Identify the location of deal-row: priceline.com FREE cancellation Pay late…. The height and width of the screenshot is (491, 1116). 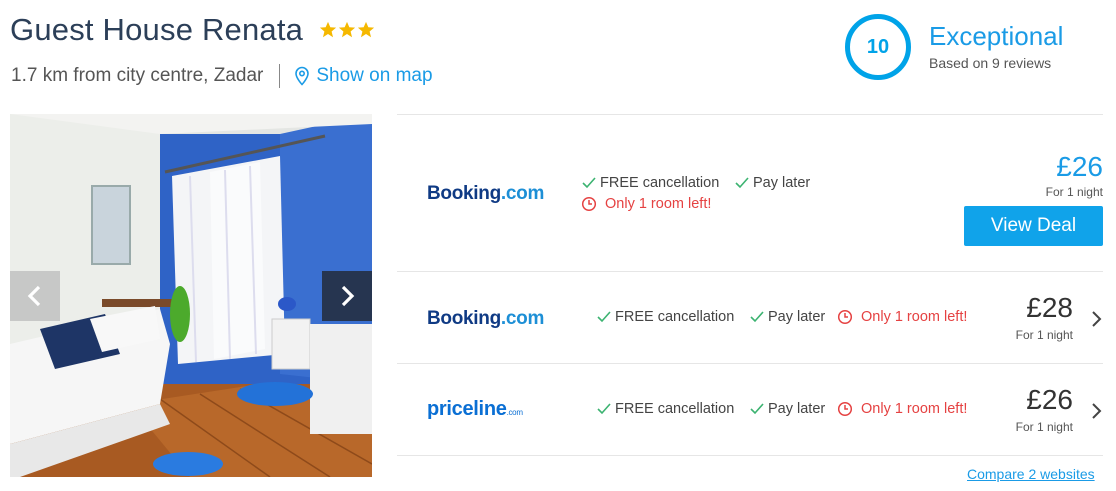
(750, 409).